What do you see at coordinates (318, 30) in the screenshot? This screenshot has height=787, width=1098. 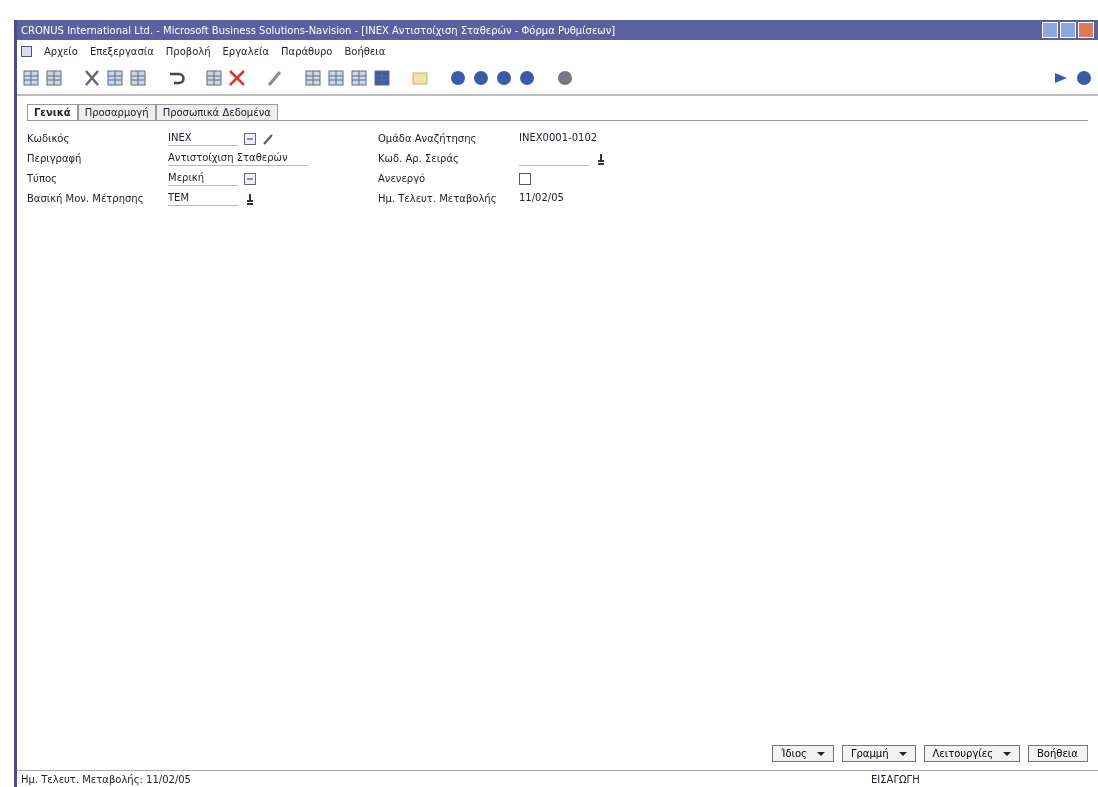 I see `window-title: CRONUS International Ltd. - Microsoft Business Solutions-Navision - [INEX Αντιστοίχιση Σταθερών - Φόρμα Ρυθμίσεων]` at bounding box center [318, 30].